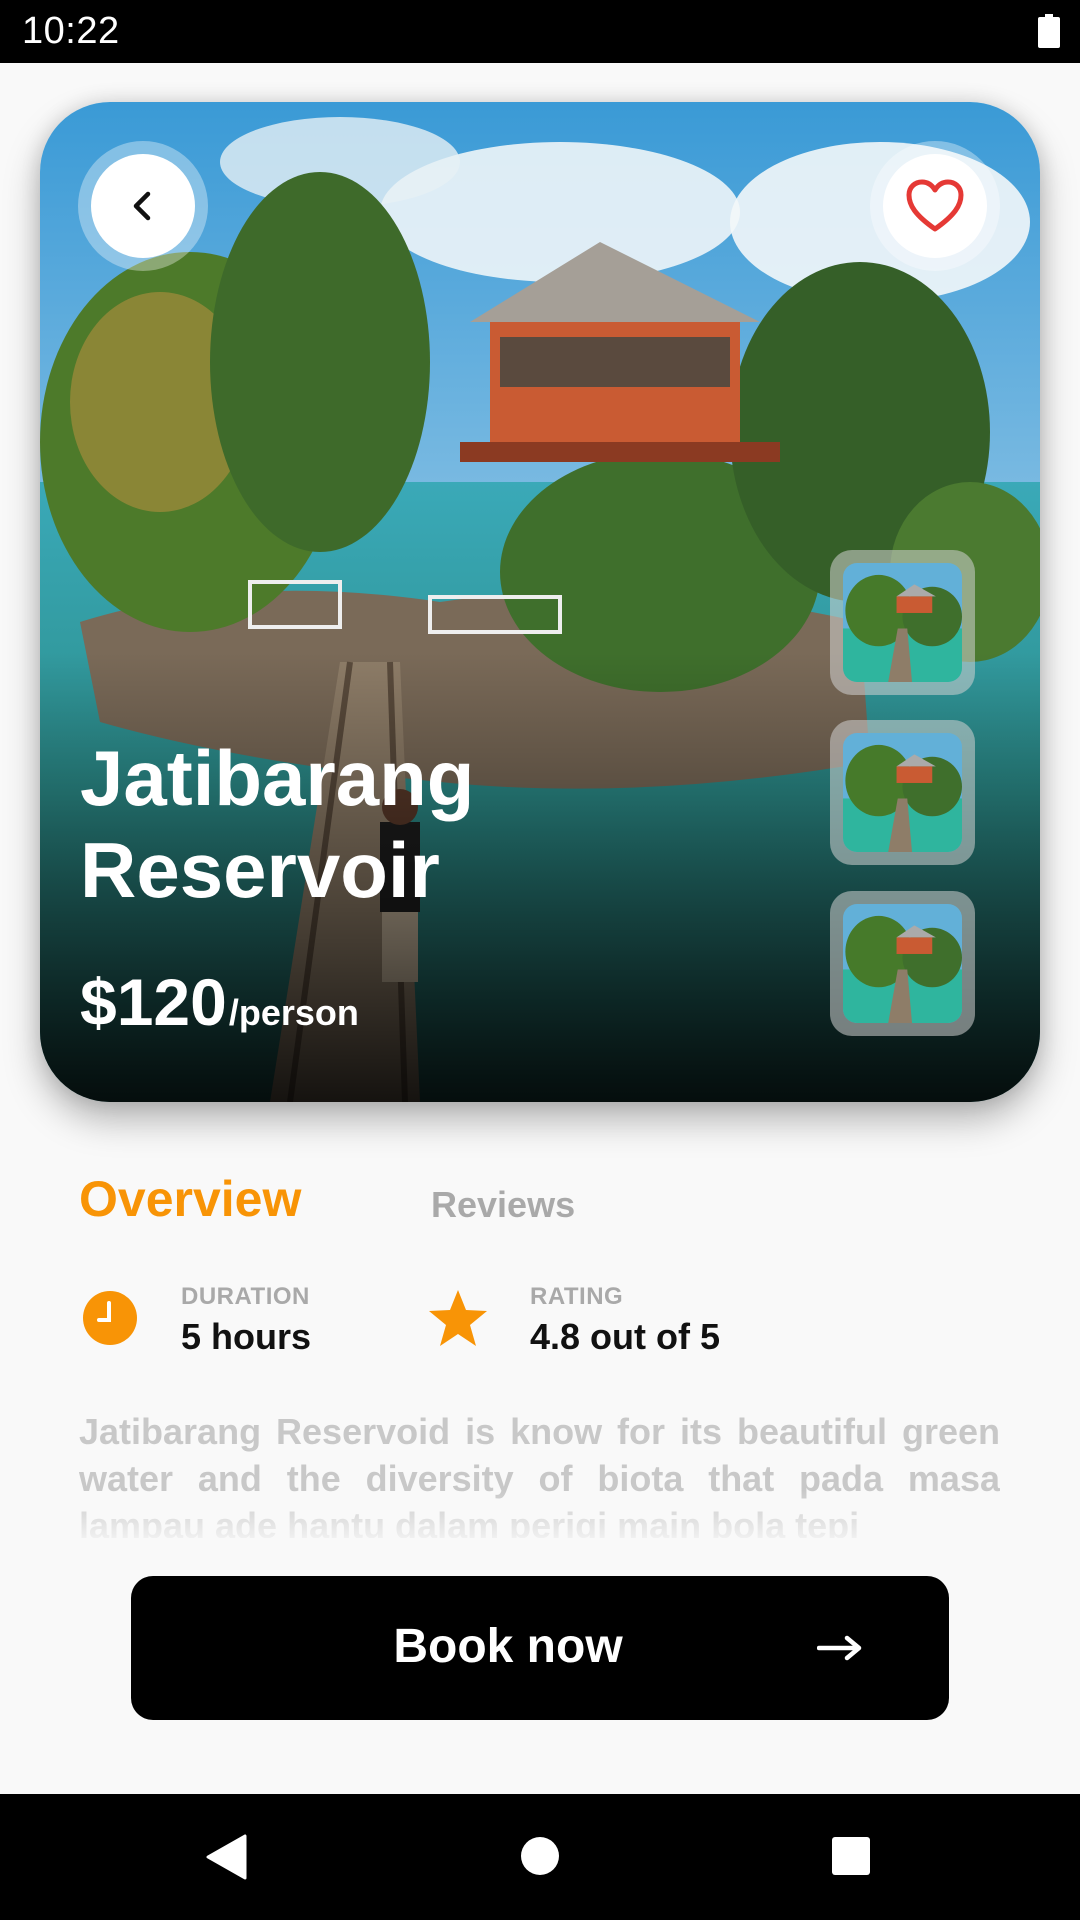  Describe the element at coordinates (190, 1199) in the screenshot. I see `tab-overview: Overview` at that location.